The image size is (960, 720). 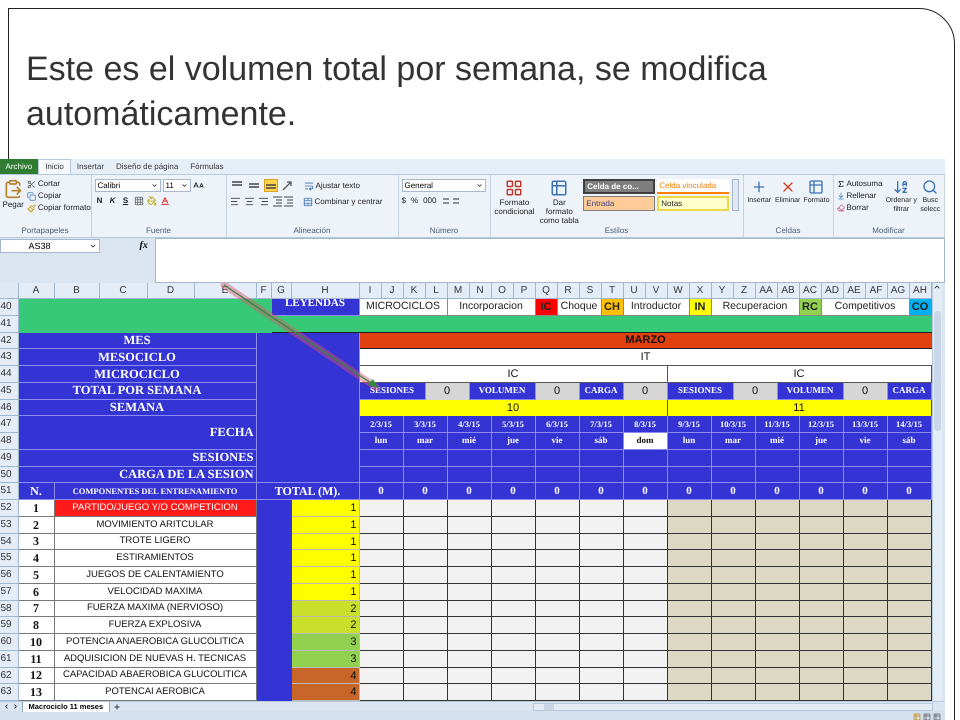 I want to click on column-header: R, so click(x=569, y=291).